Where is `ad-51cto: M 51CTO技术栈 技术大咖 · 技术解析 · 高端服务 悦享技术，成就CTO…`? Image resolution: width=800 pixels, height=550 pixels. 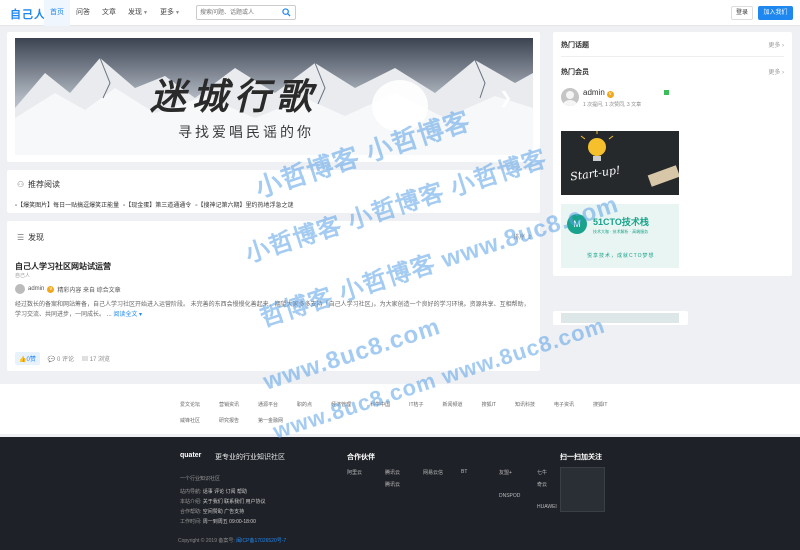
ad-51cto: M 51CTO技术栈 技术大咖 · 技术解析 · 高端服务 悦享技术，成就CTO… is located at coordinates (620, 236).